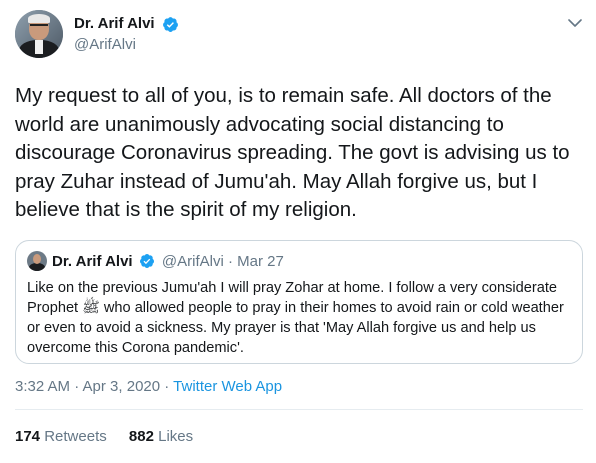  What do you see at coordinates (75, 436) in the screenshot?
I see `retweets-label: Retweets` at bounding box center [75, 436].